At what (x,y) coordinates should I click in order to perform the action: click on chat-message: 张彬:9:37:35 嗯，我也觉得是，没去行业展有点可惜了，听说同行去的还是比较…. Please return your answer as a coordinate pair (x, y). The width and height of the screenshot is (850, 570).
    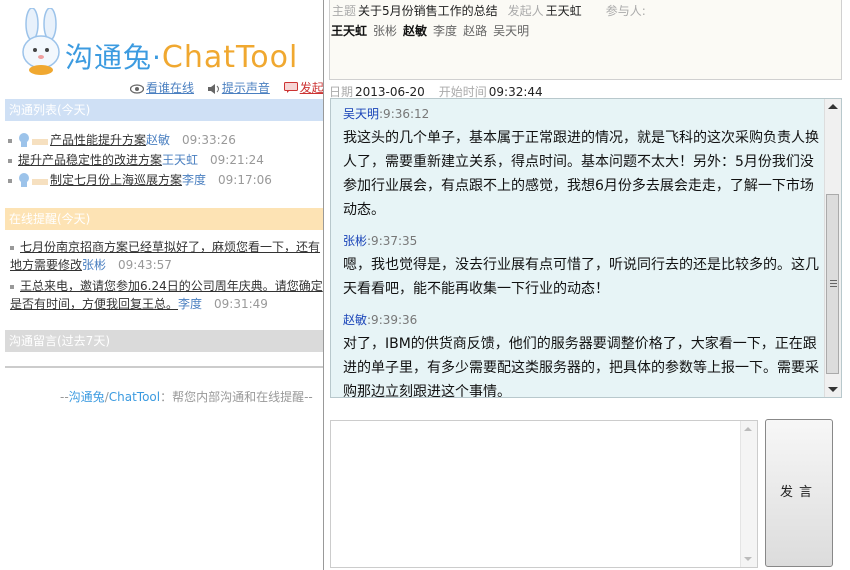
    Looking at the image, I should click on (586, 265).